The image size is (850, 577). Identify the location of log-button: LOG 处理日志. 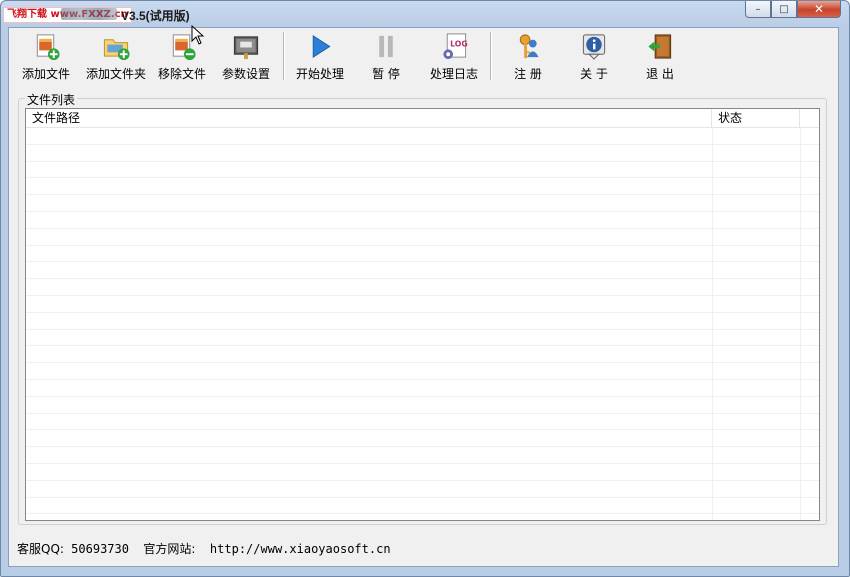
(454, 56).